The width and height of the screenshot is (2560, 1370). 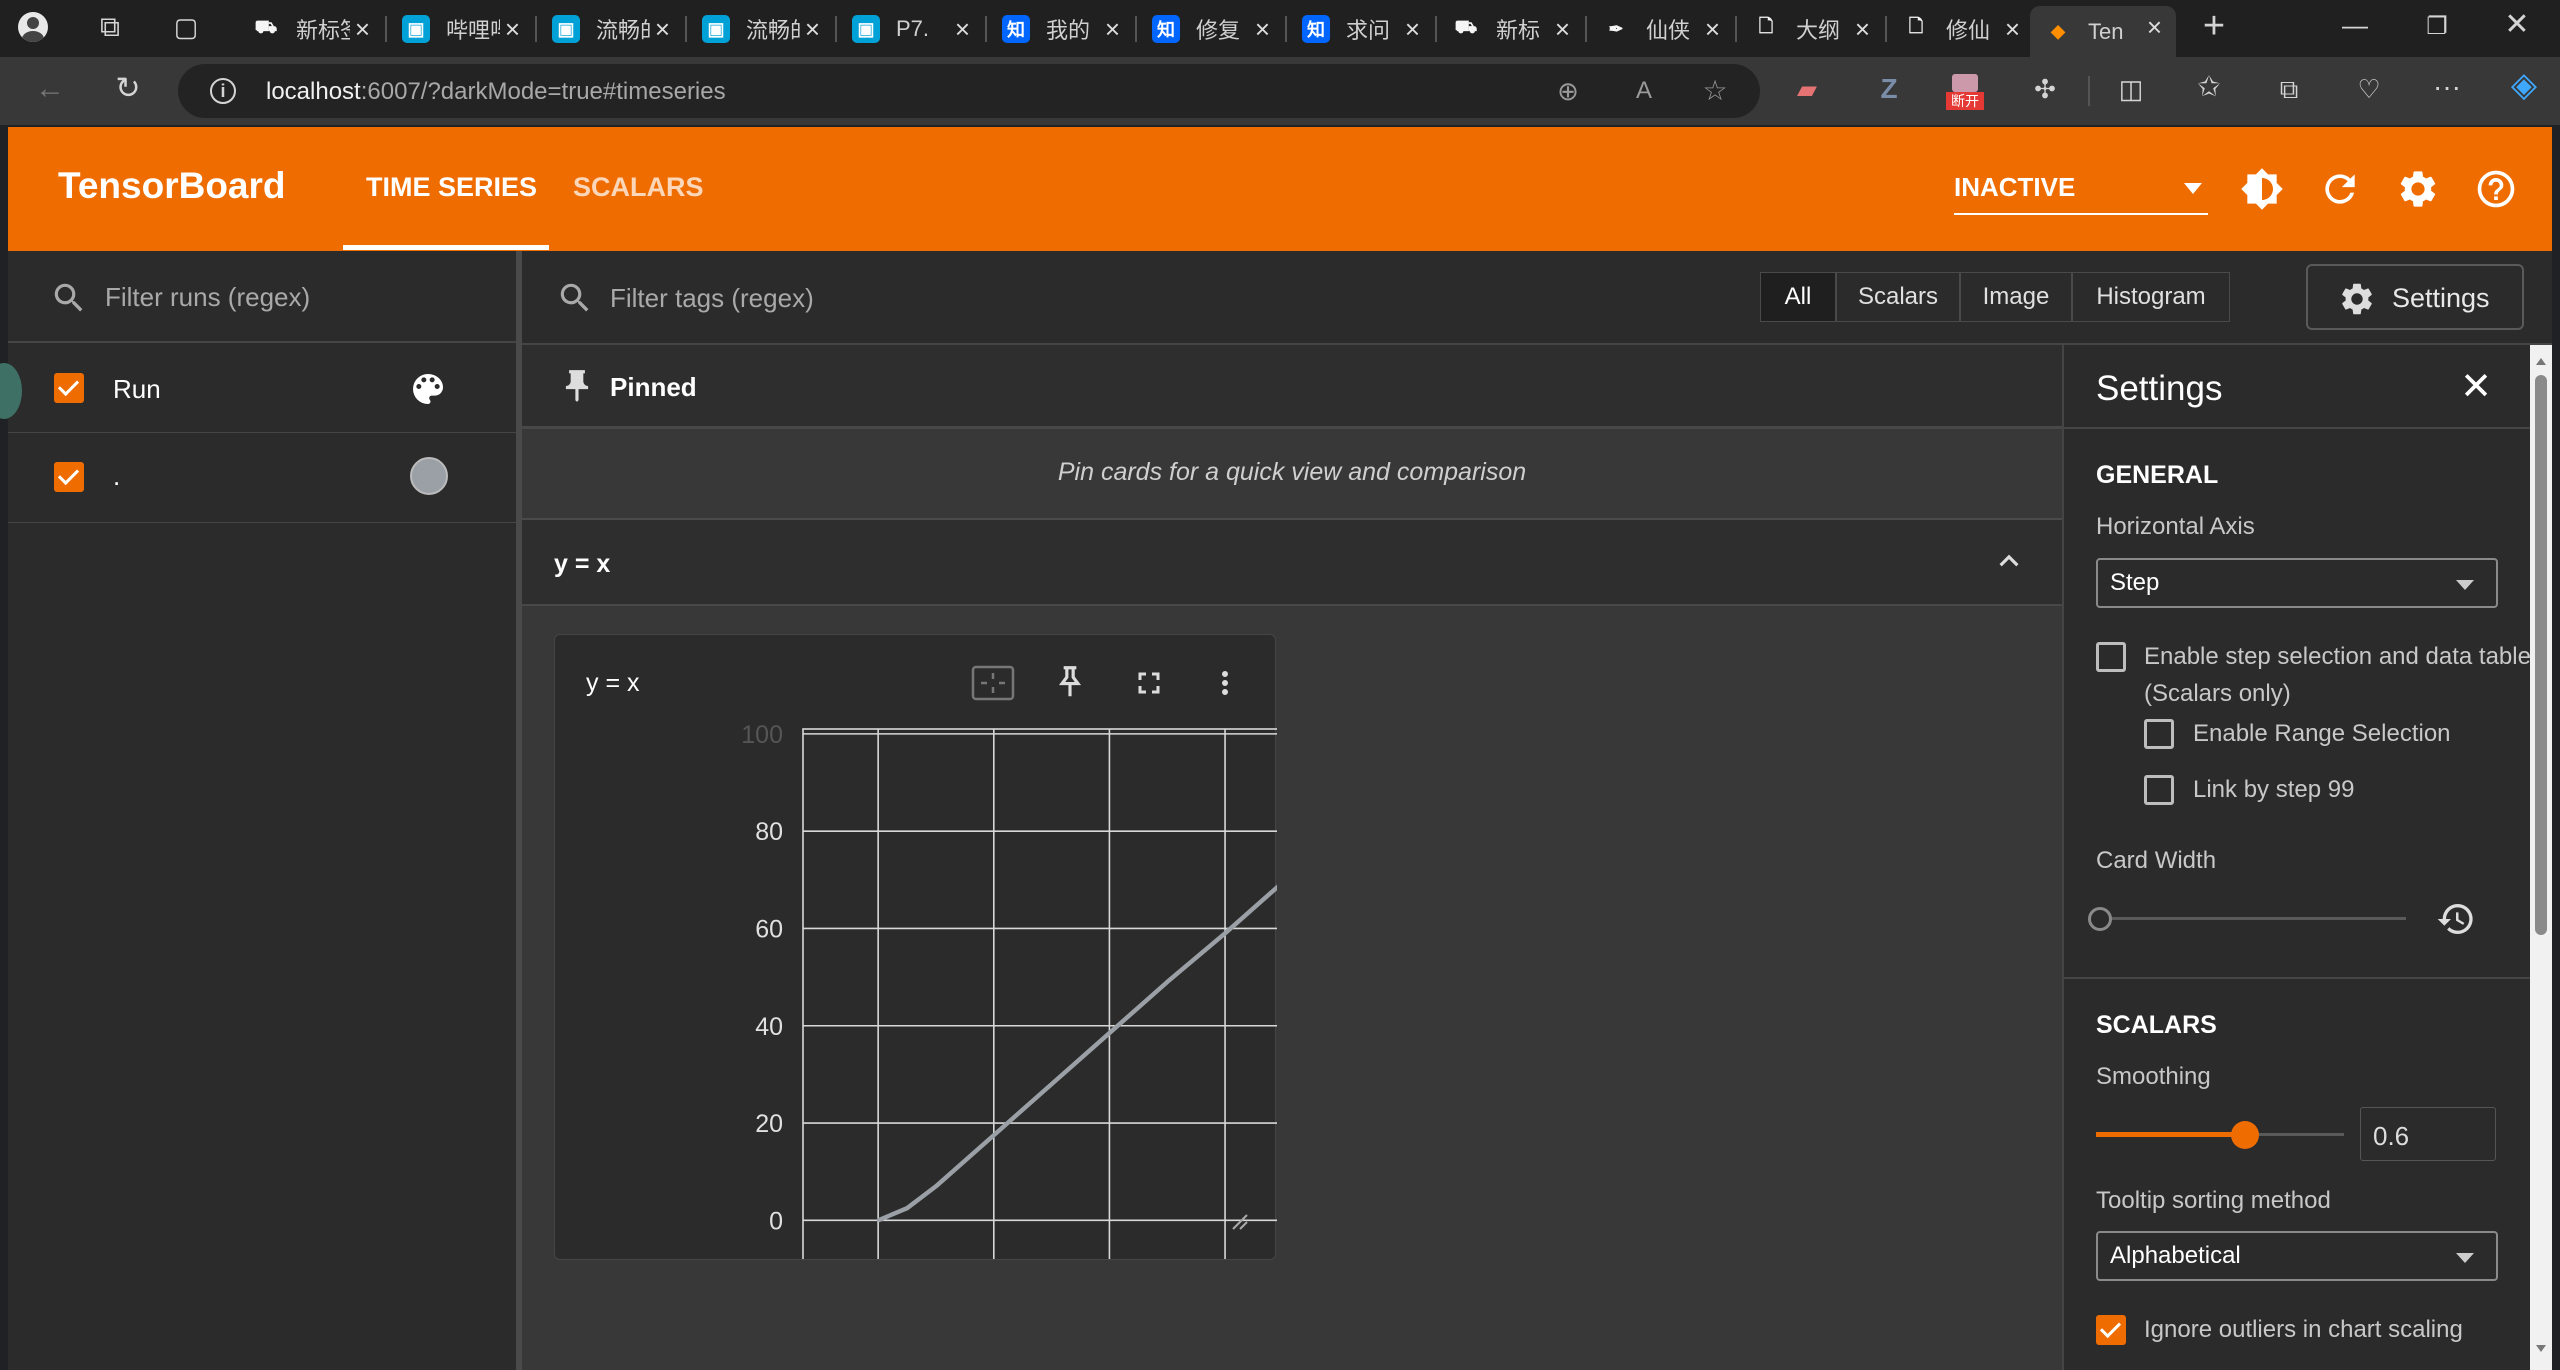 What do you see at coordinates (2476, 387) in the screenshot?
I see `close-icon: ✕` at bounding box center [2476, 387].